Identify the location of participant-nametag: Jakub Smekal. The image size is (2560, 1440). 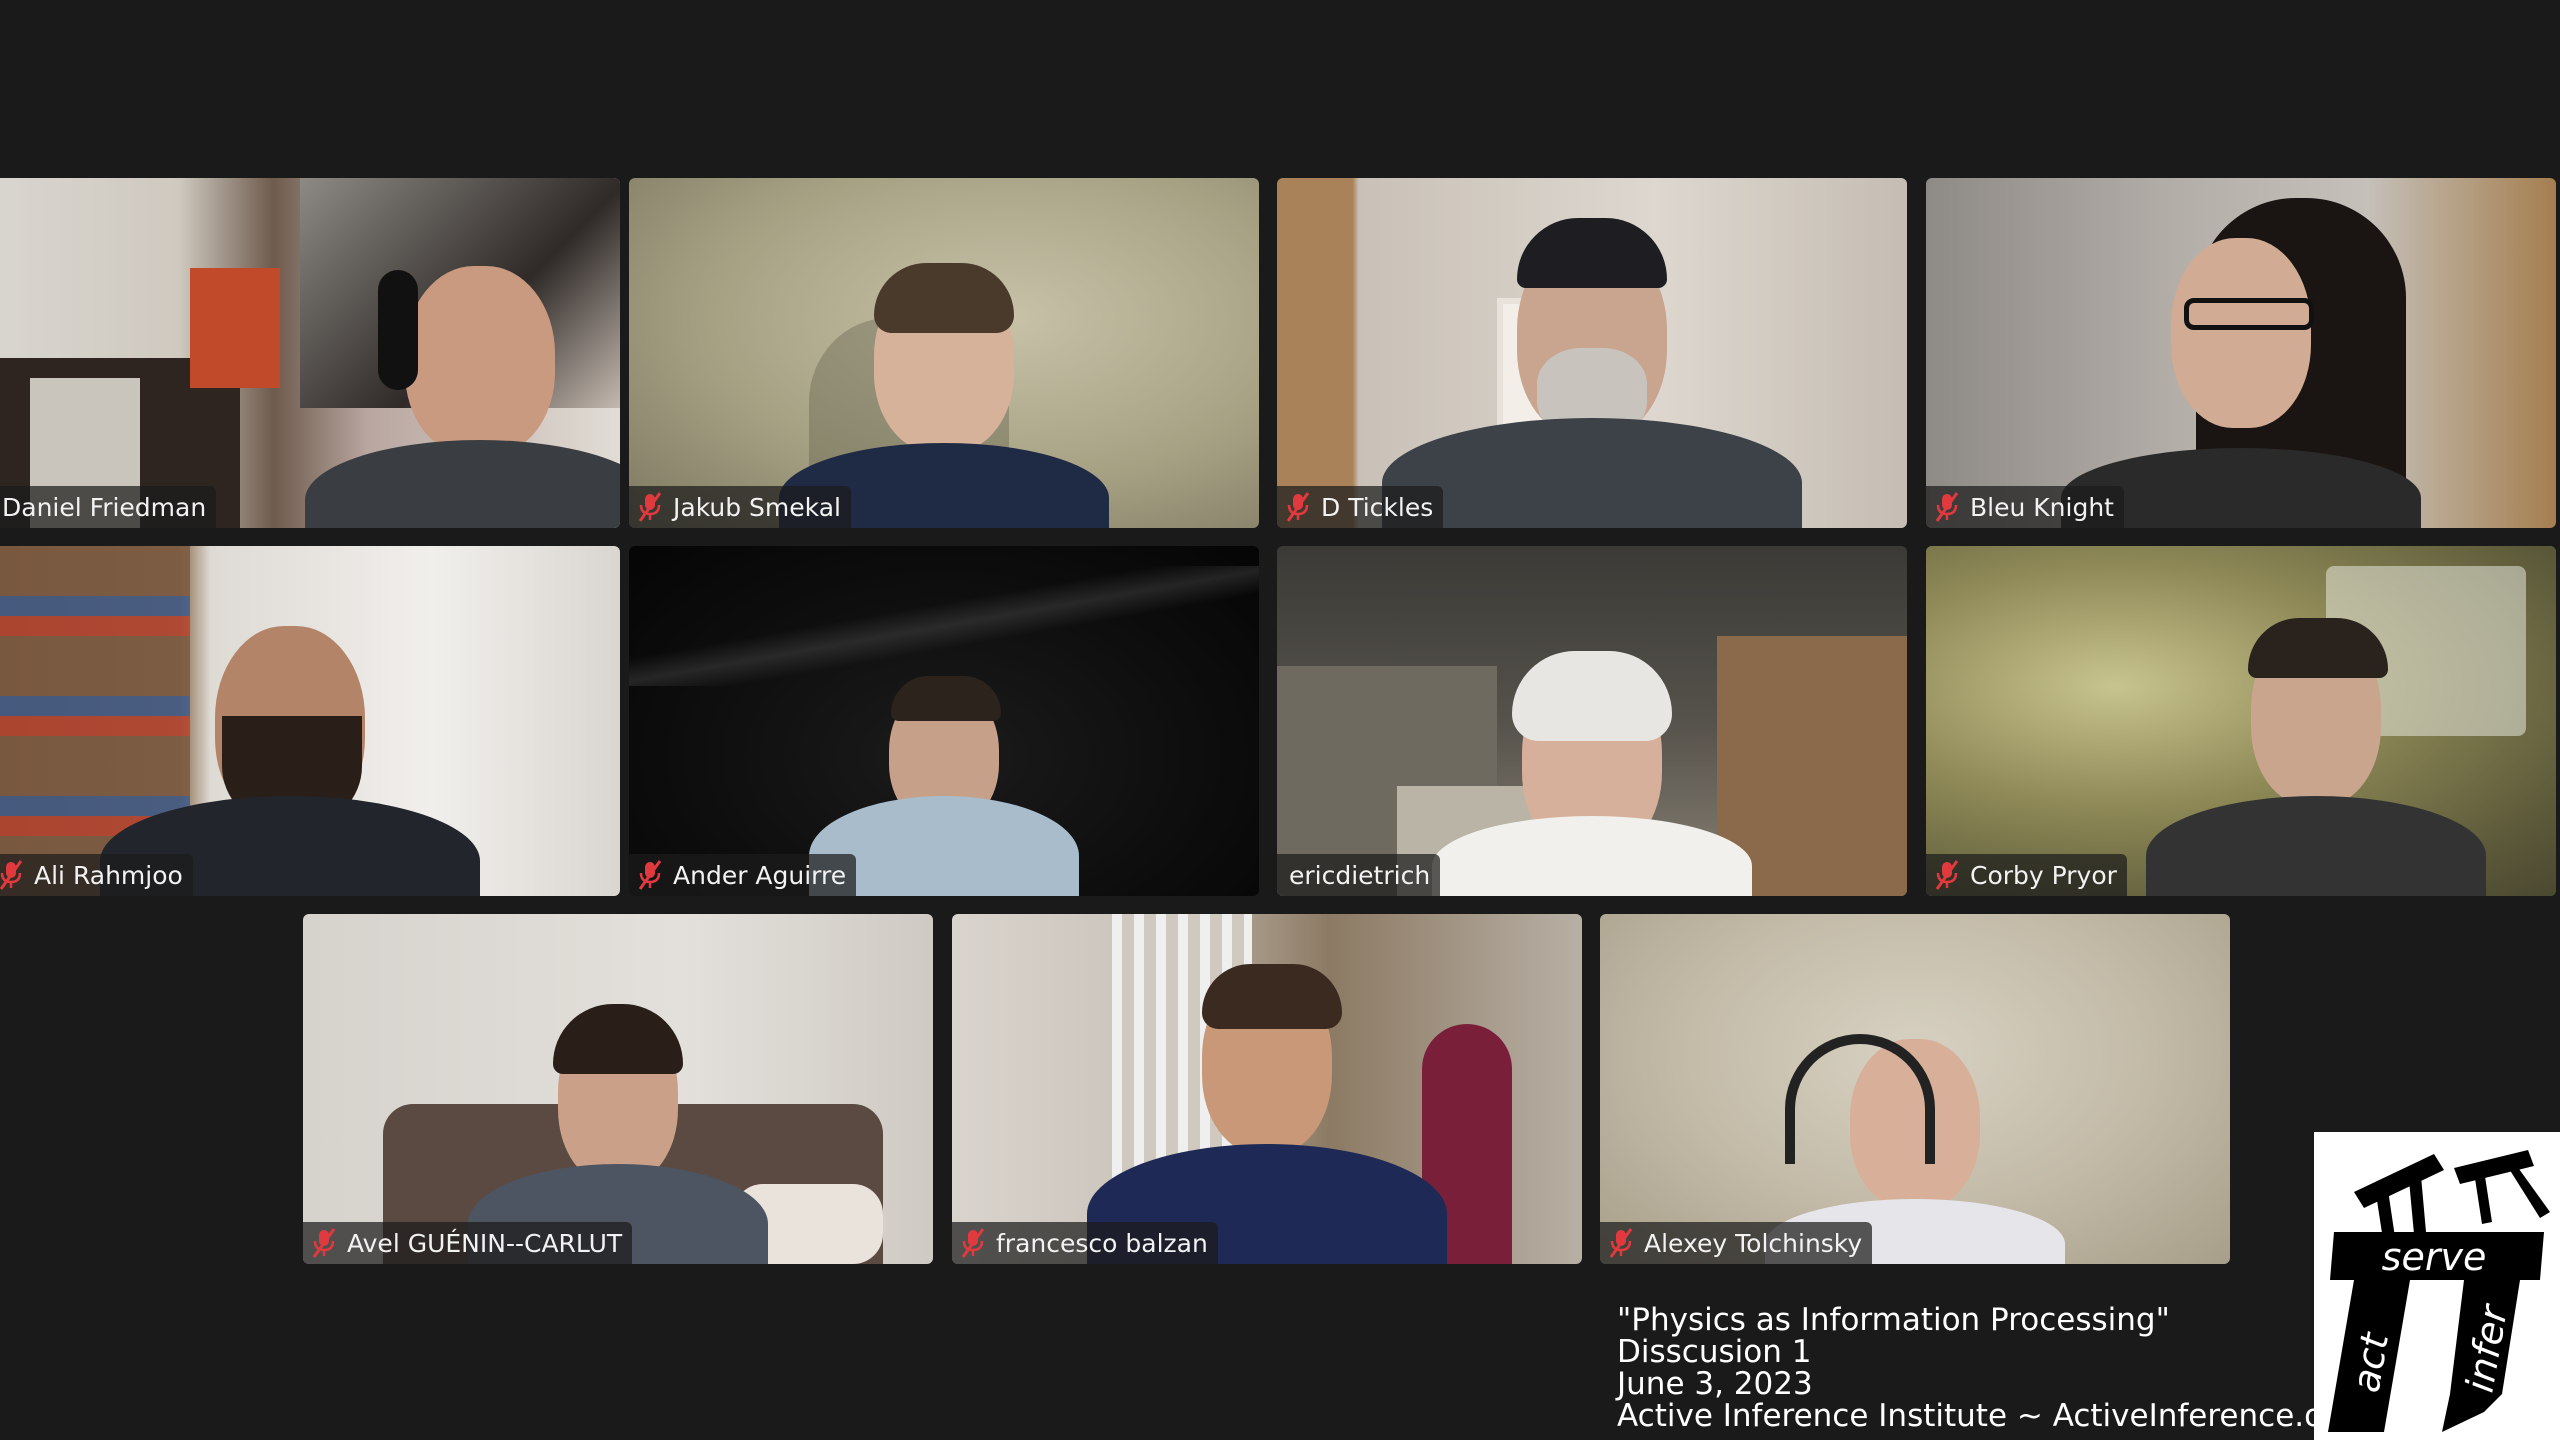
(740, 507).